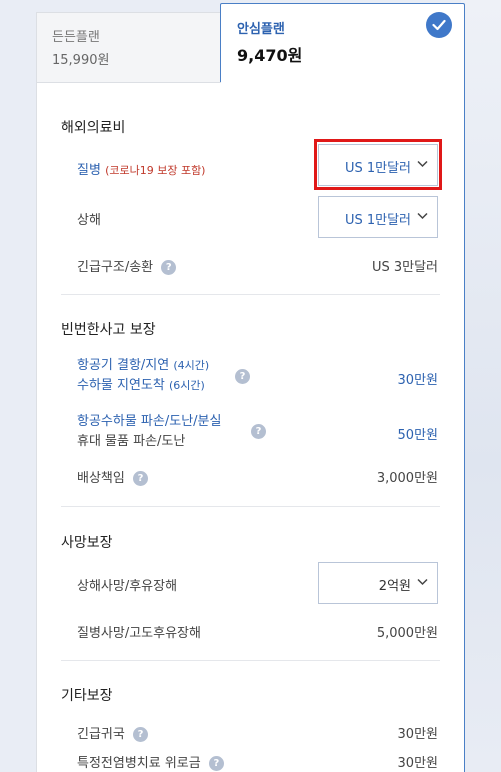 This screenshot has height=772, width=501. I want to click on illness-death-label: 질병사망/고도후유장해, so click(139, 633).